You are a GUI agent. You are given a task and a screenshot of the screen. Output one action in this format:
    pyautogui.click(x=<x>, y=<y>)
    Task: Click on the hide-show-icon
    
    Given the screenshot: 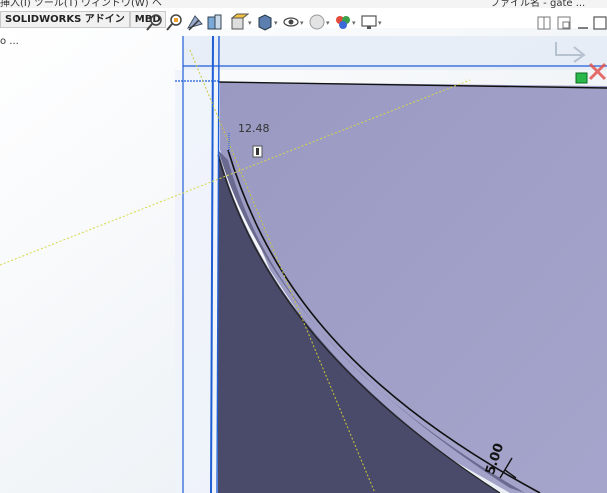 What is the action you would take?
    pyautogui.click(x=291, y=23)
    